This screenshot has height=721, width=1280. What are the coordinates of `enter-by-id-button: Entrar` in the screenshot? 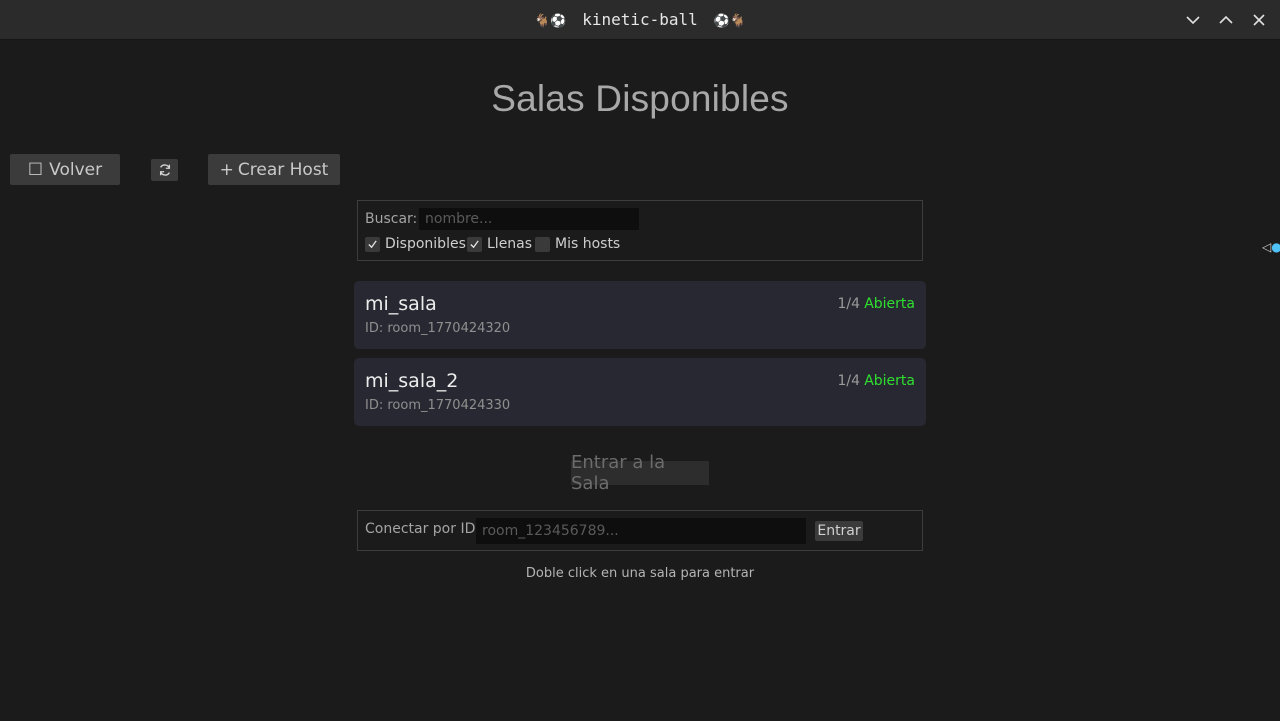 It's located at (839, 531).